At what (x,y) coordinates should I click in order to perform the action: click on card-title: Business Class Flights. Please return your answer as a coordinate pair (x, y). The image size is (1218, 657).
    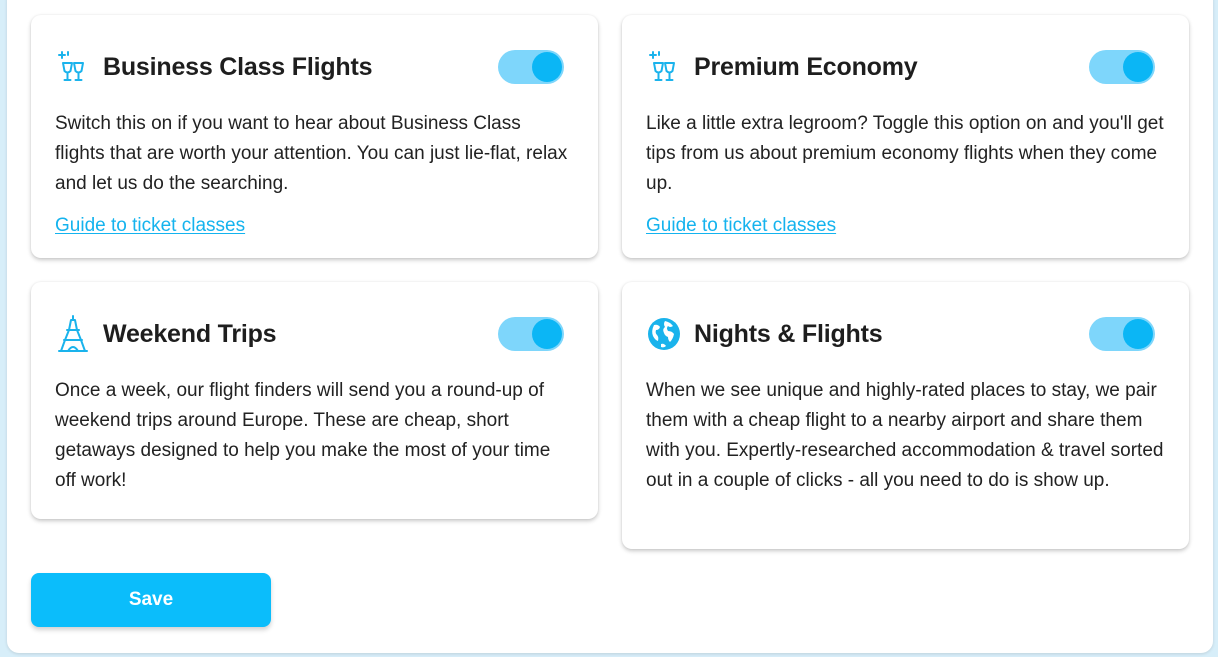
    Looking at the image, I should click on (238, 66).